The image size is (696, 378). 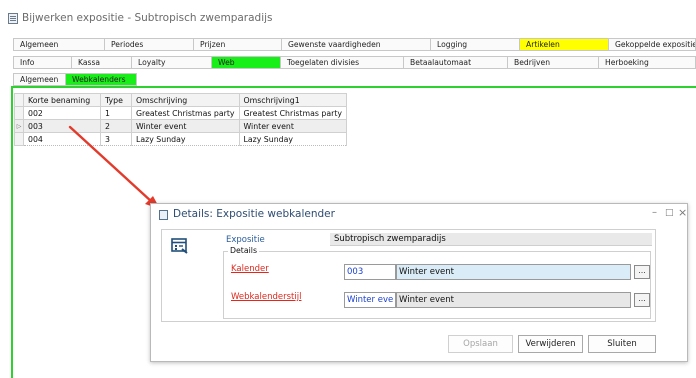 I want to click on dialog-form-icon, so click(x=163, y=215).